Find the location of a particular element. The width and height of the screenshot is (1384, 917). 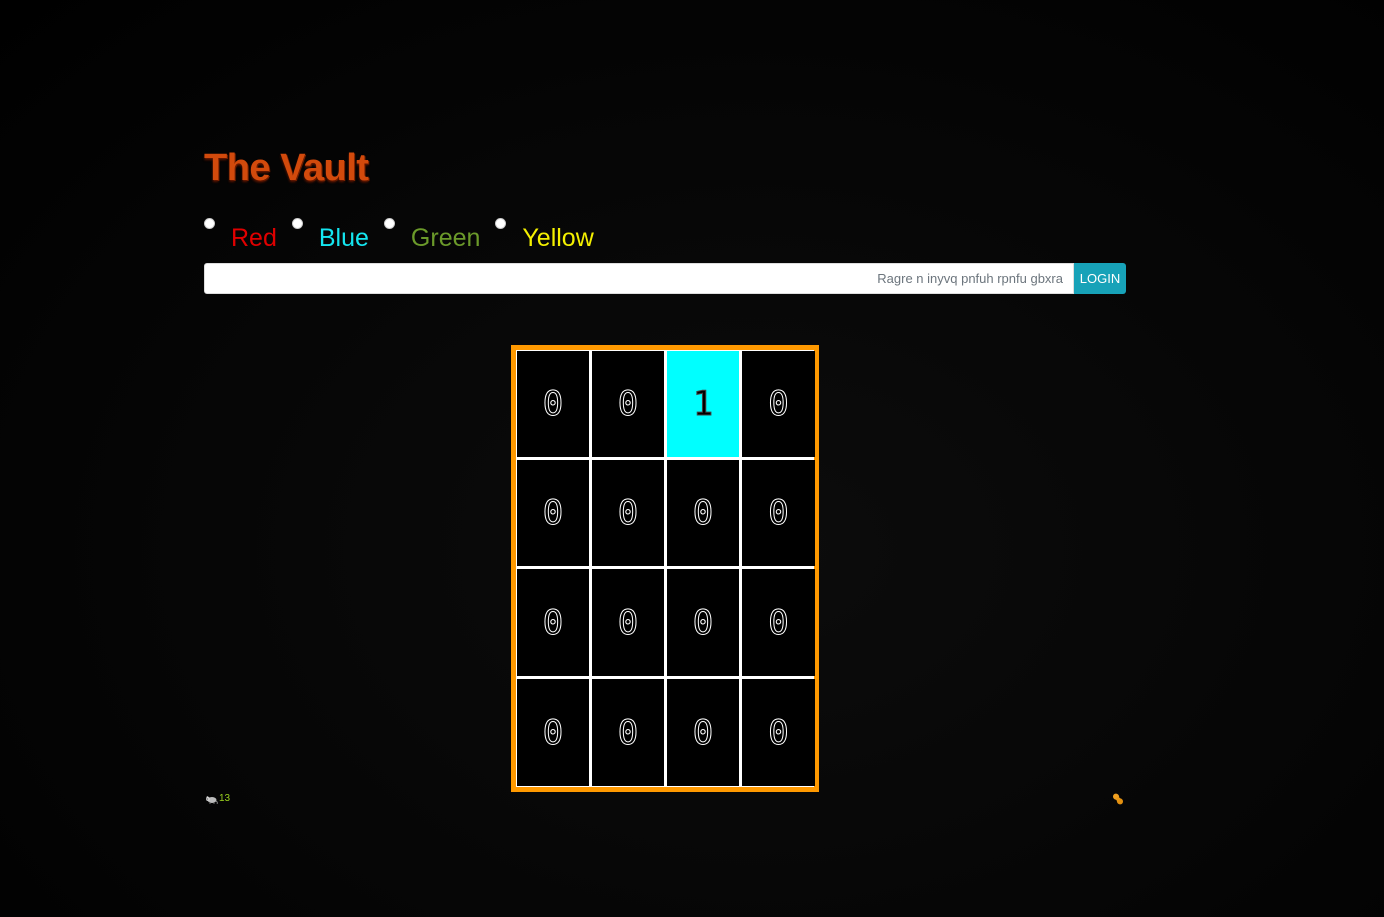

rat-icon is located at coordinates (212, 799).